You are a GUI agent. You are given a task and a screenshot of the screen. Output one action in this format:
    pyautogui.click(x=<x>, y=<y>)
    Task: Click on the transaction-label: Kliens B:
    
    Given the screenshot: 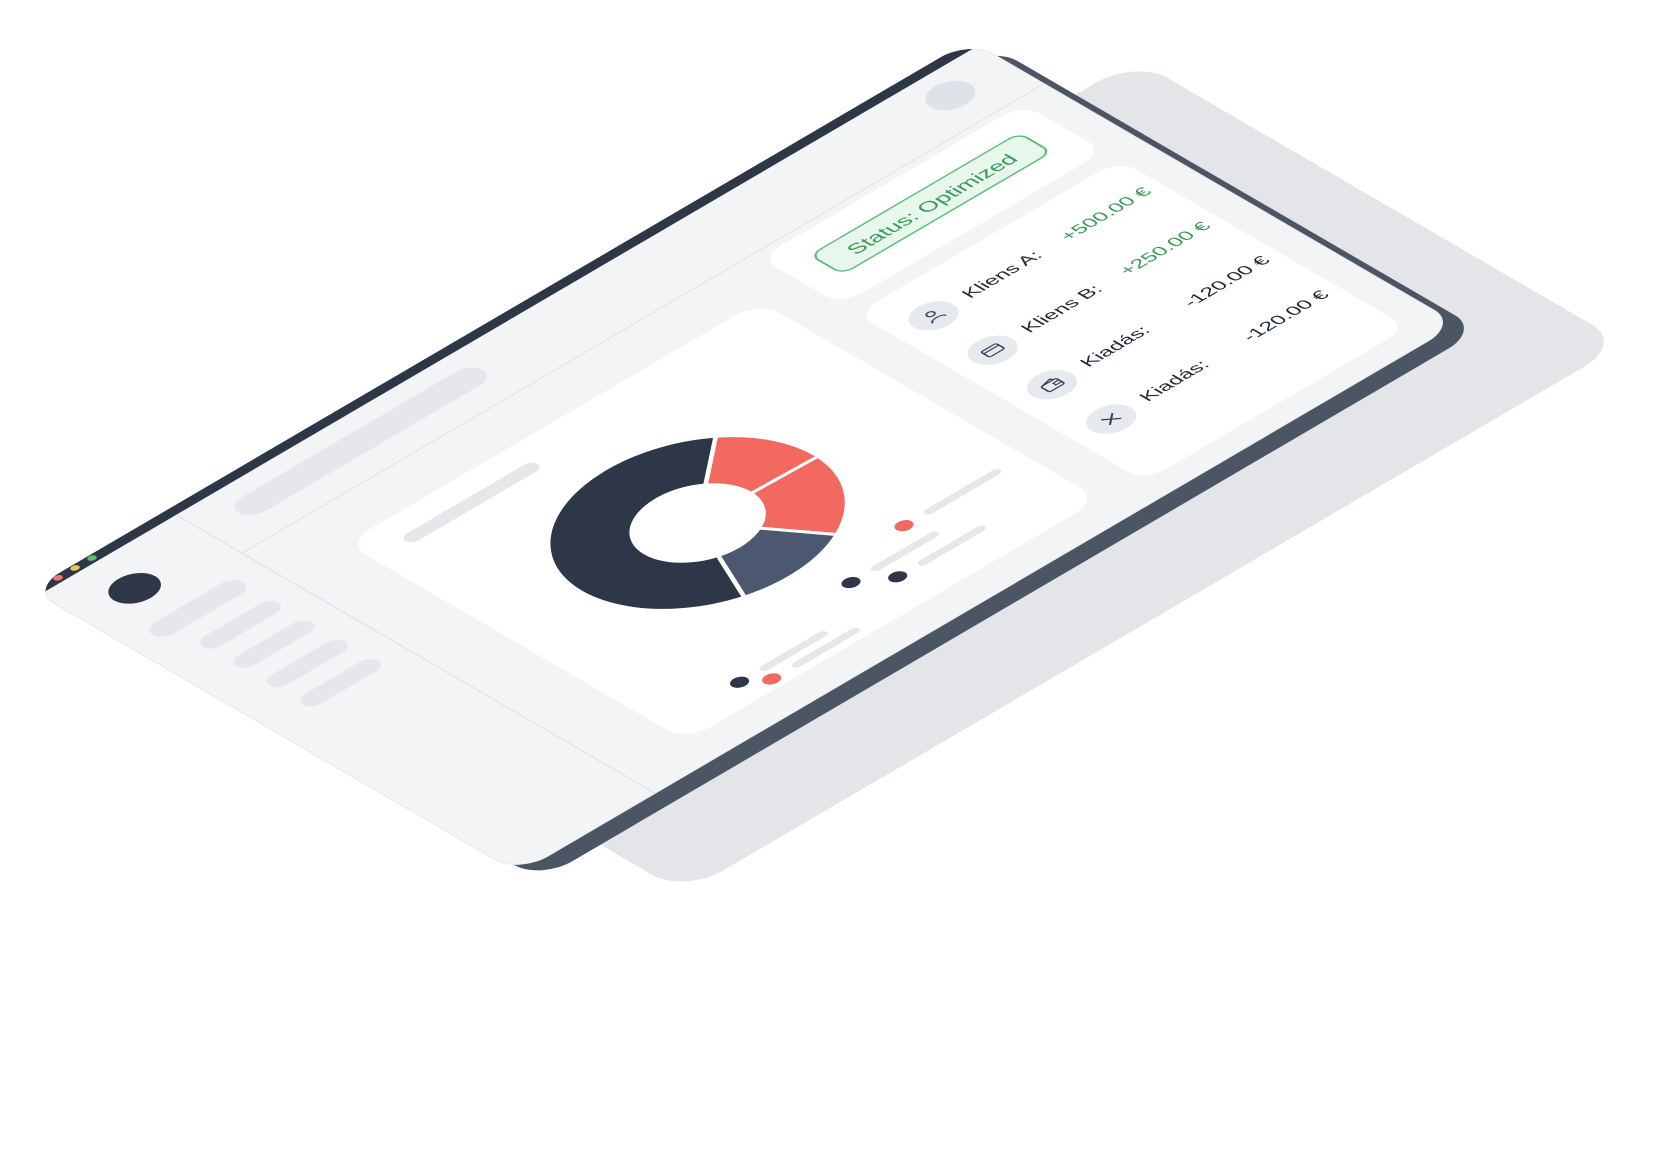 What is the action you would take?
    pyautogui.click(x=1062, y=309)
    